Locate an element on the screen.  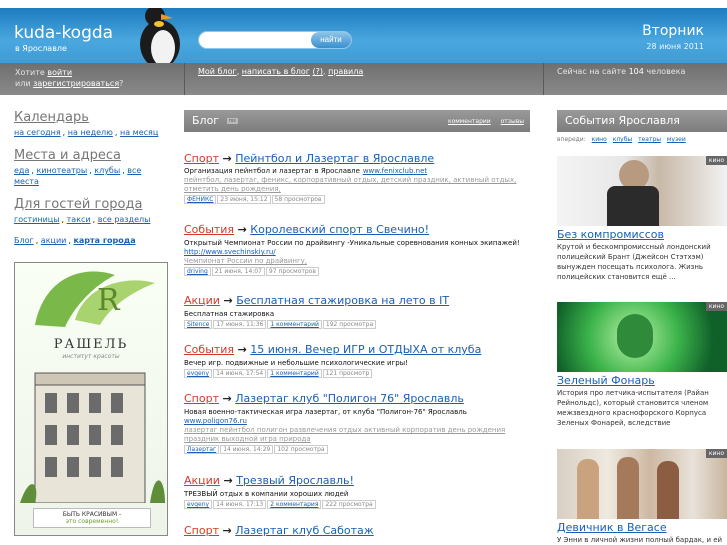
tab-theatres: театры is located at coordinates (649, 139).